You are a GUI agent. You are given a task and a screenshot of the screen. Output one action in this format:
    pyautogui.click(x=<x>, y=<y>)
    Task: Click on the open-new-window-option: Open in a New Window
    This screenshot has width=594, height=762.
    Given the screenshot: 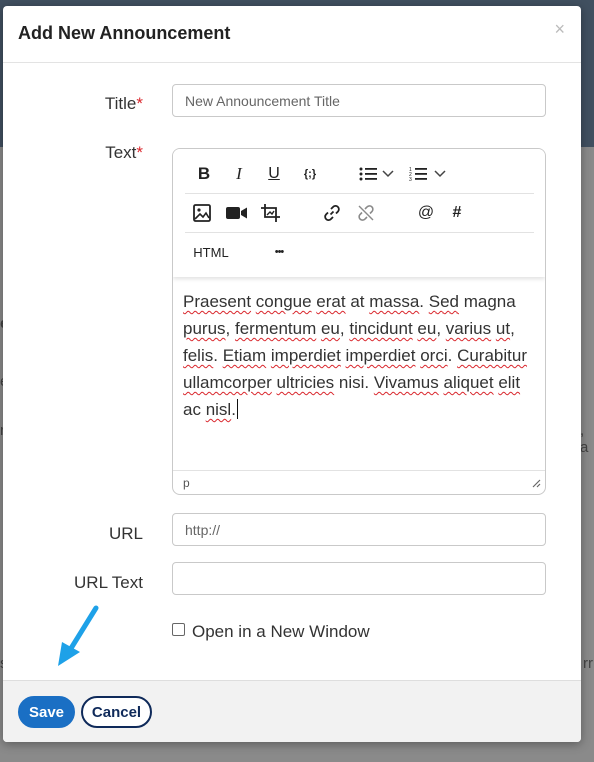 What is the action you would take?
    pyautogui.click(x=271, y=632)
    